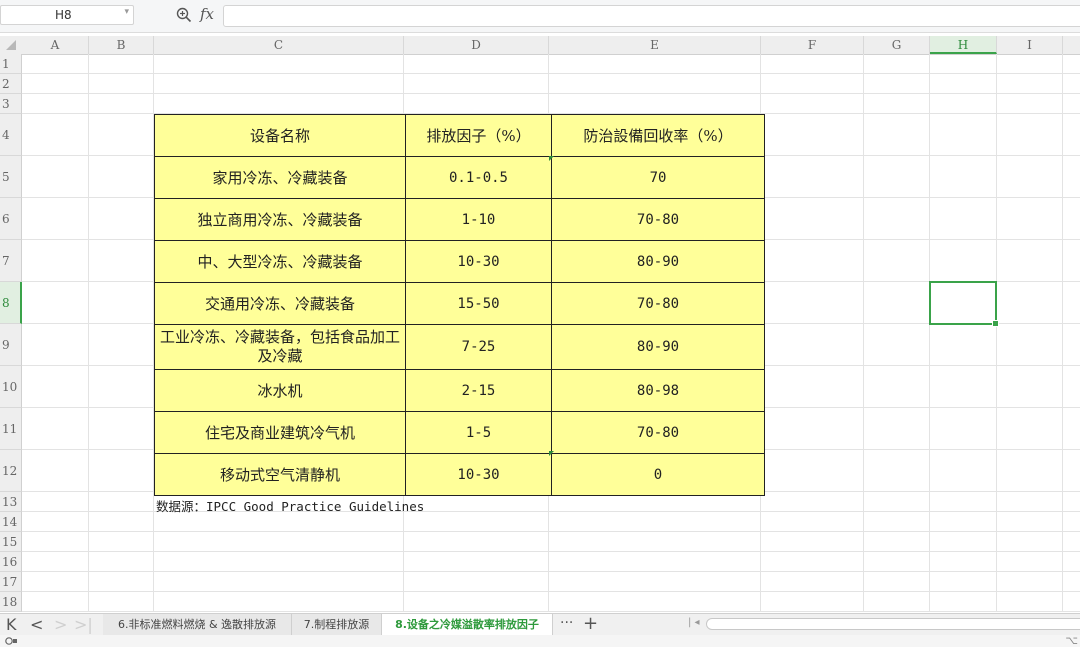 This screenshot has width=1080, height=647. What do you see at coordinates (467, 624) in the screenshot?
I see `sheet-tab: 8.设备之冷媒溢散率排放因子` at bounding box center [467, 624].